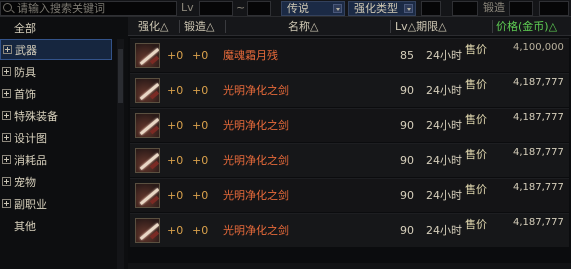  I want to click on column-header-price: 价格(金币)△, so click(526, 26).